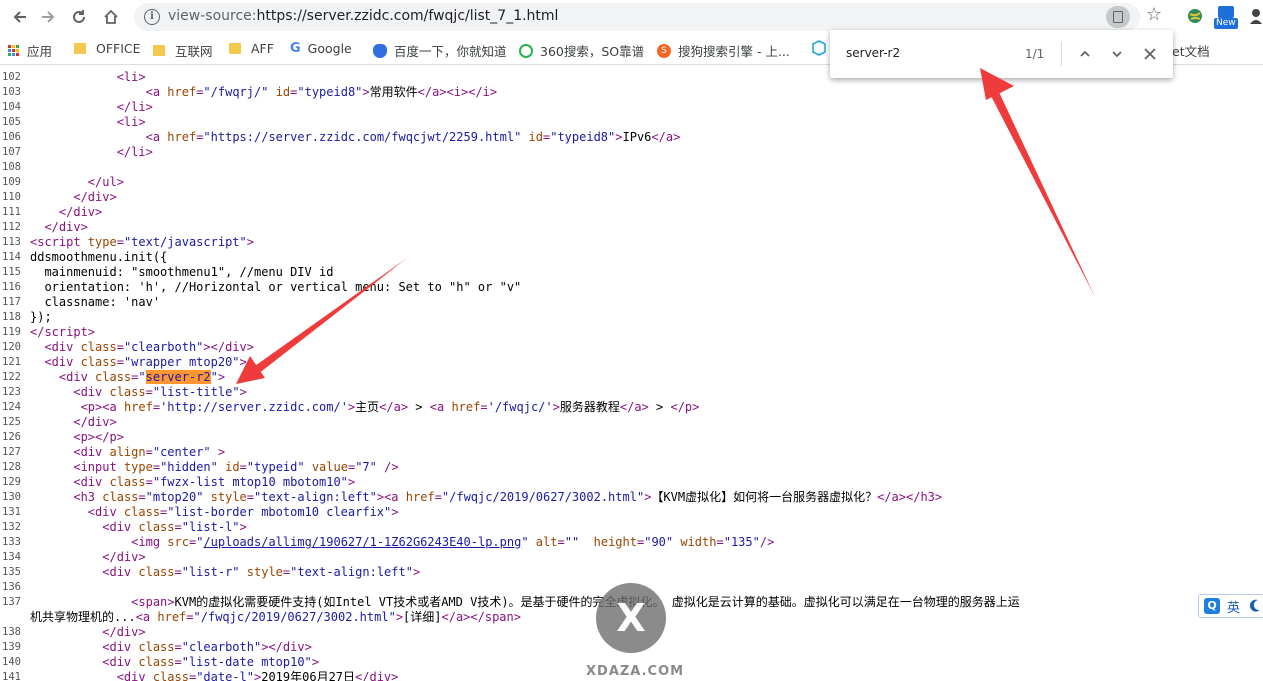 The image size is (1263, 681). I want to click on line-number: 133, so click(11, 542).